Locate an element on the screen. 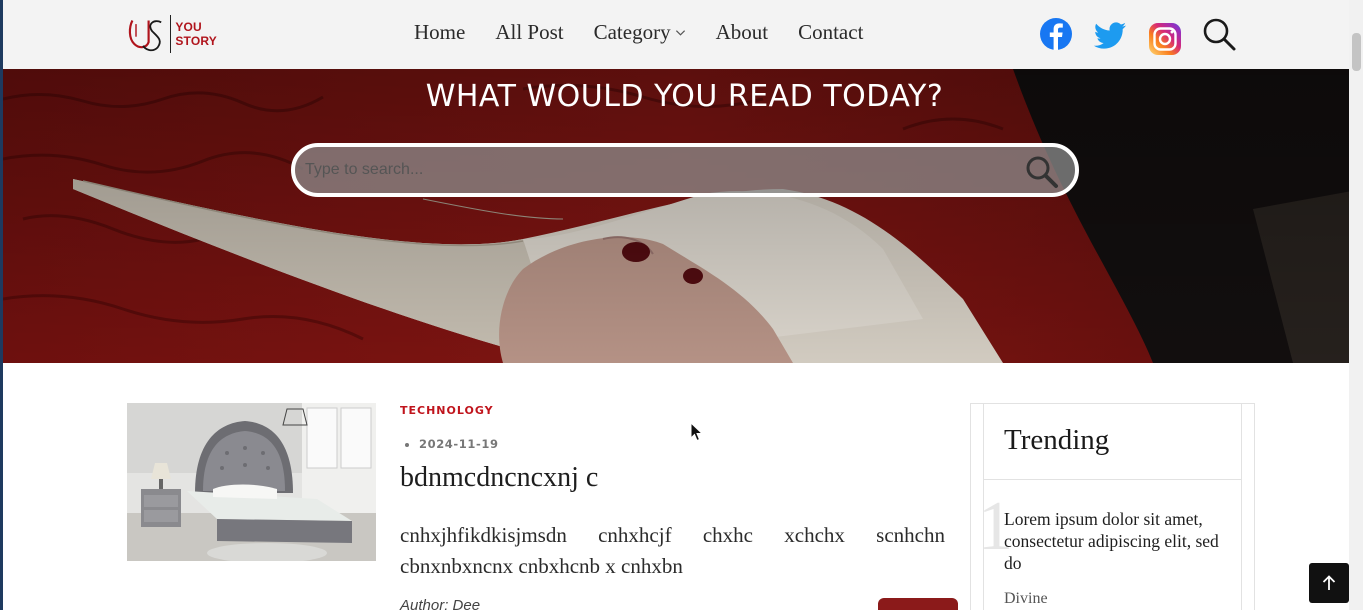 This screenshot has width=1363, height=610. logo-line-2: STORY is located at coordinates (196, 41).